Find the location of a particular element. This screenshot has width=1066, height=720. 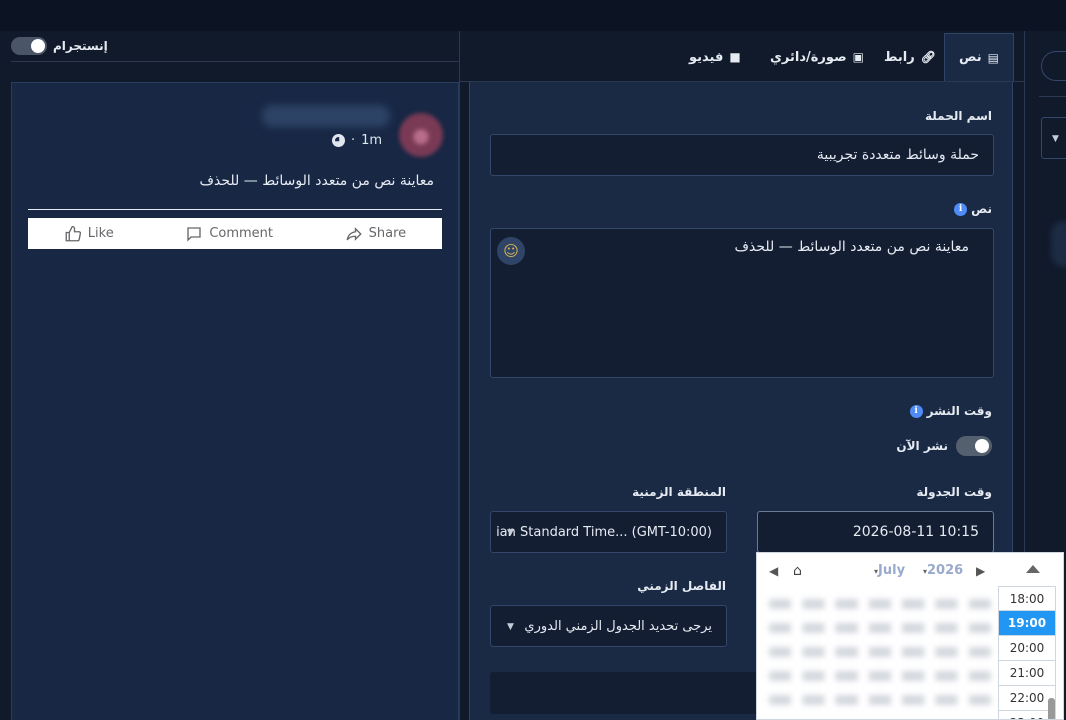

top-bar is located at coordinates (533, 15).